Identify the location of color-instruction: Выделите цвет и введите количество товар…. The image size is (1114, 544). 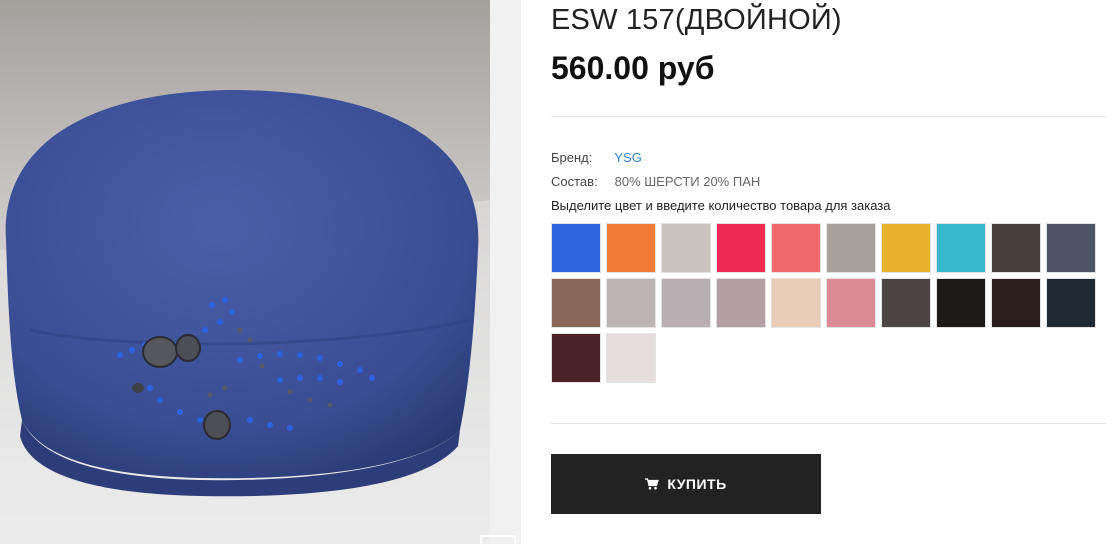
(721, 205).